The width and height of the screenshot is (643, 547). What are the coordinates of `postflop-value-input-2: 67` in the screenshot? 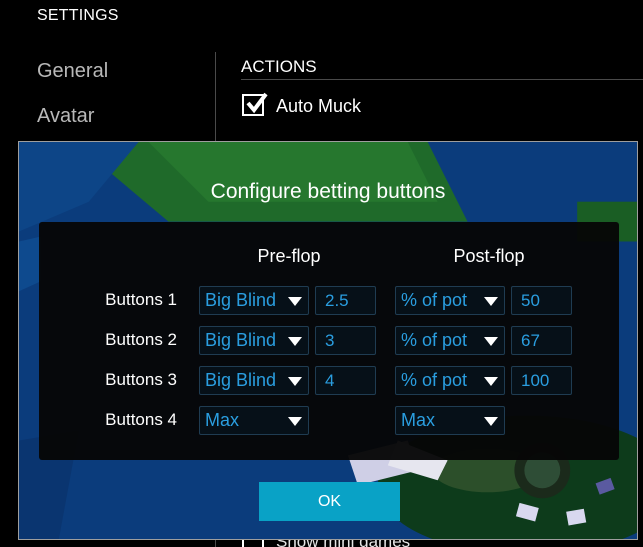 It's located at (541, 340).